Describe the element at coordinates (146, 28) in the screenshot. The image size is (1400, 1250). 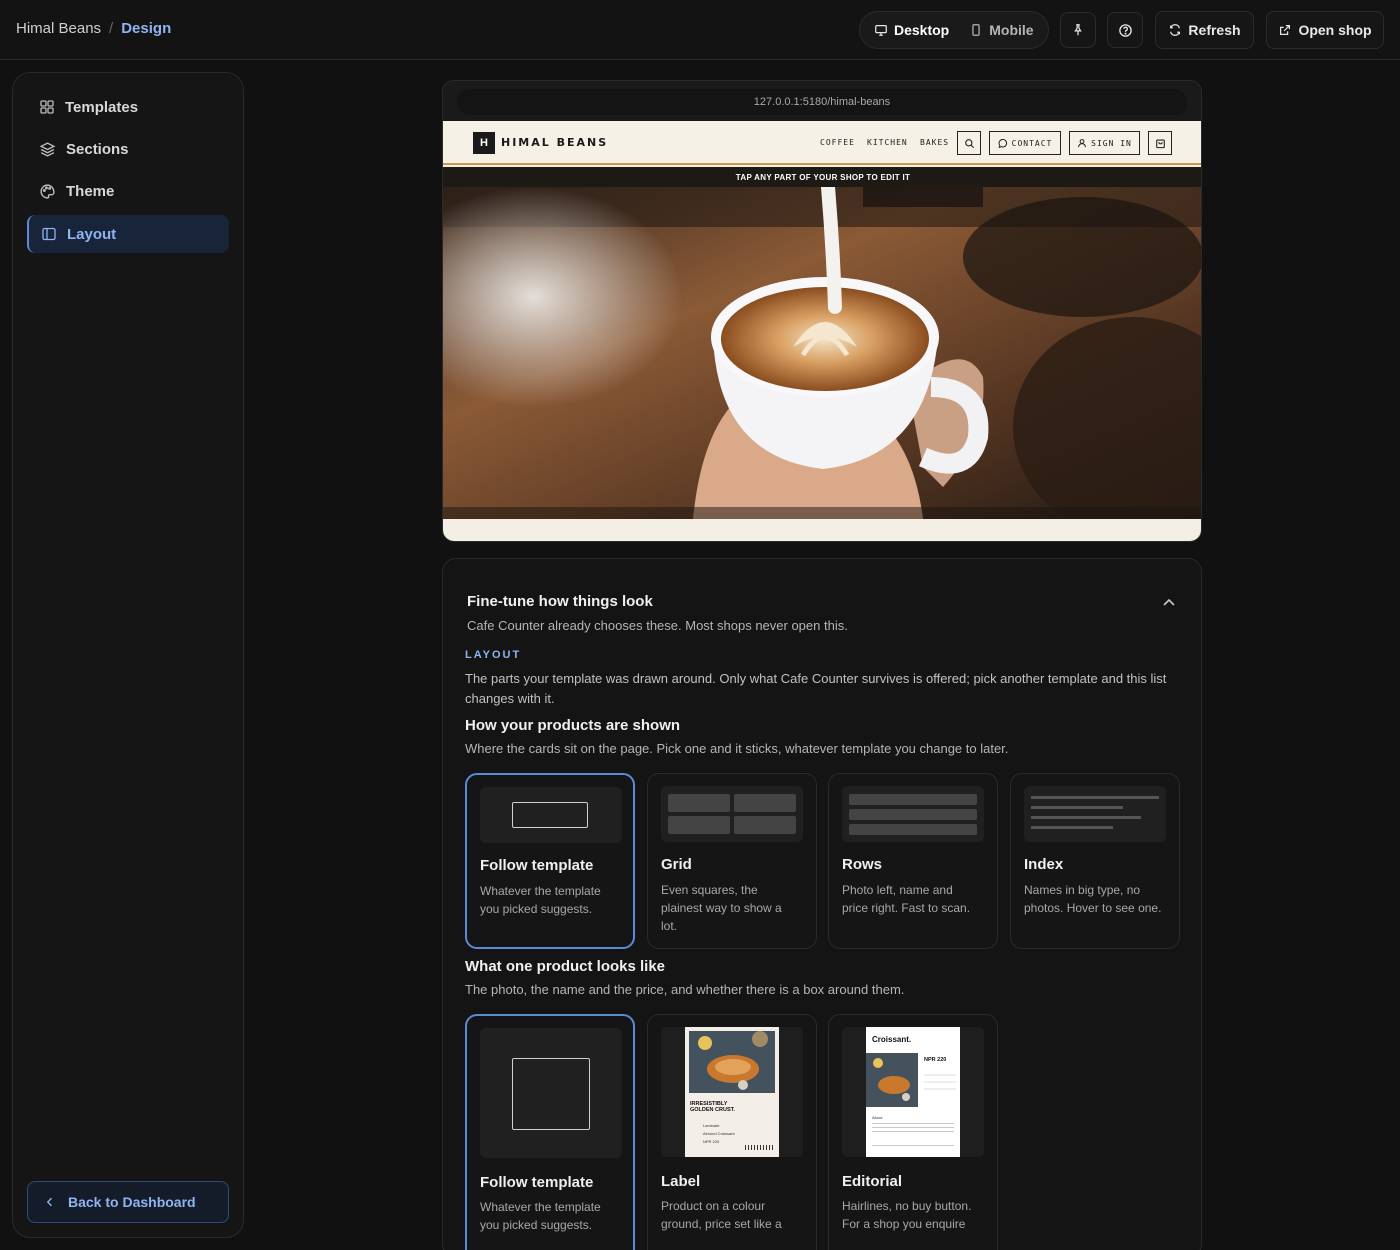
I see `breadcrumb-page: Design` at that location.